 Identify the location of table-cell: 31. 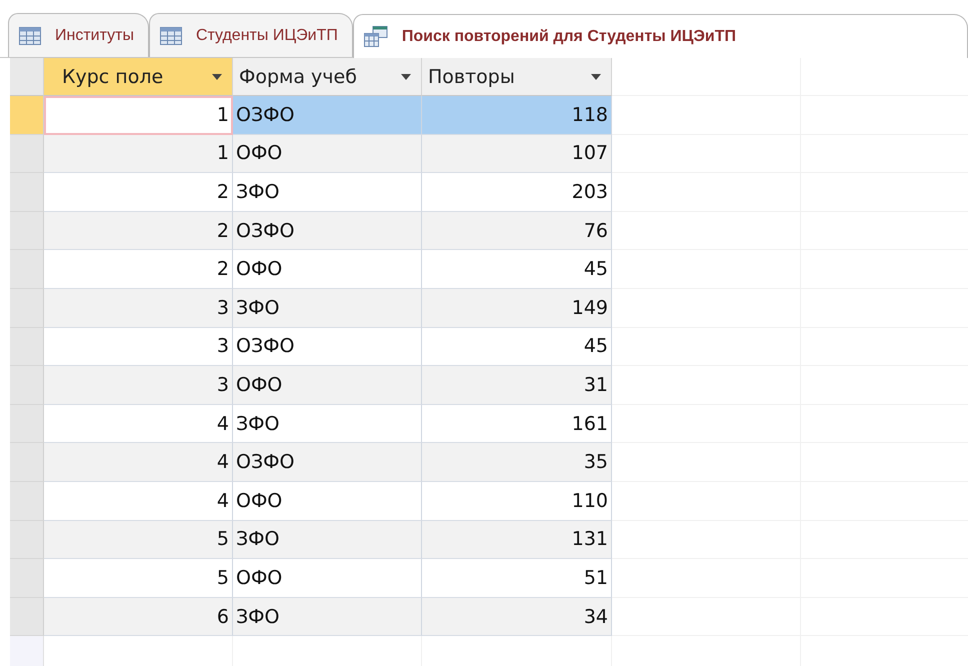
(517, 385).